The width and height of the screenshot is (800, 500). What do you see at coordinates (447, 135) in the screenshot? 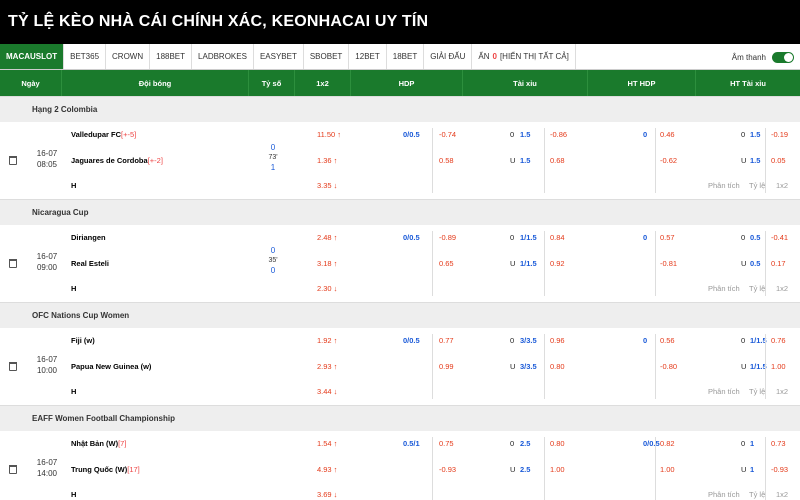
I see `hdp-home: -0.74` at bounding box center [447, 135].